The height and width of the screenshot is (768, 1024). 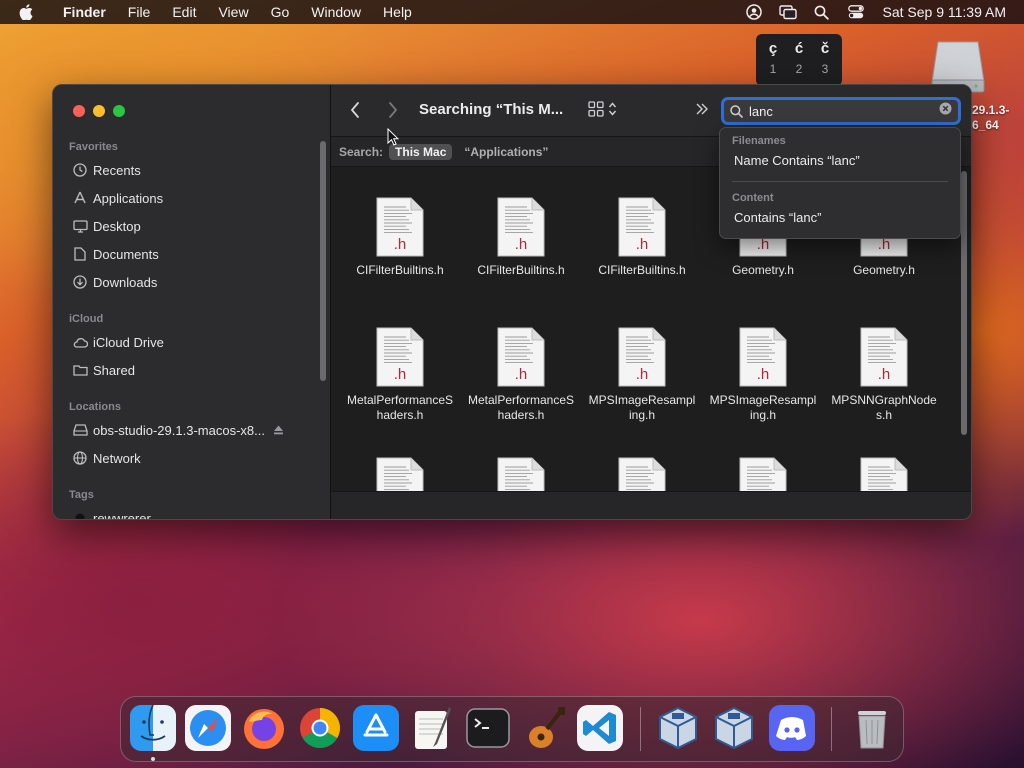 What do you see at coordinates (940, 12) in the screenshot?
I see `menu-clock: Sat Sep 9 11:39 AM` at bounding box center [940, 12].